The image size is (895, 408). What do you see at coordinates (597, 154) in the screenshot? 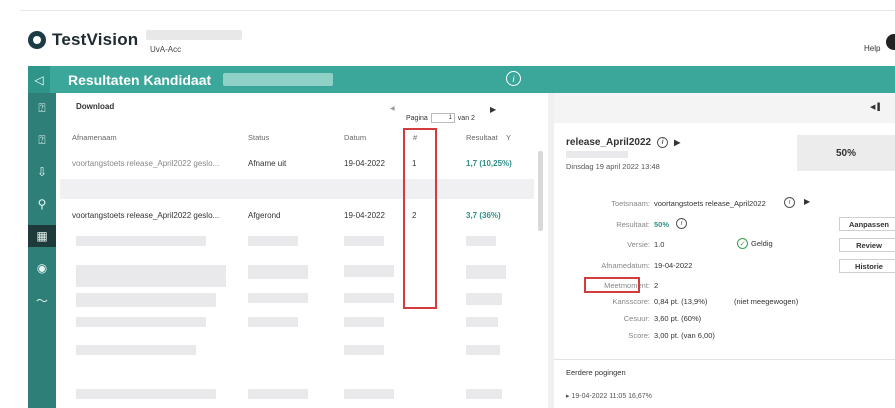
I see `blurred-text` at bounding box center [597, 154].